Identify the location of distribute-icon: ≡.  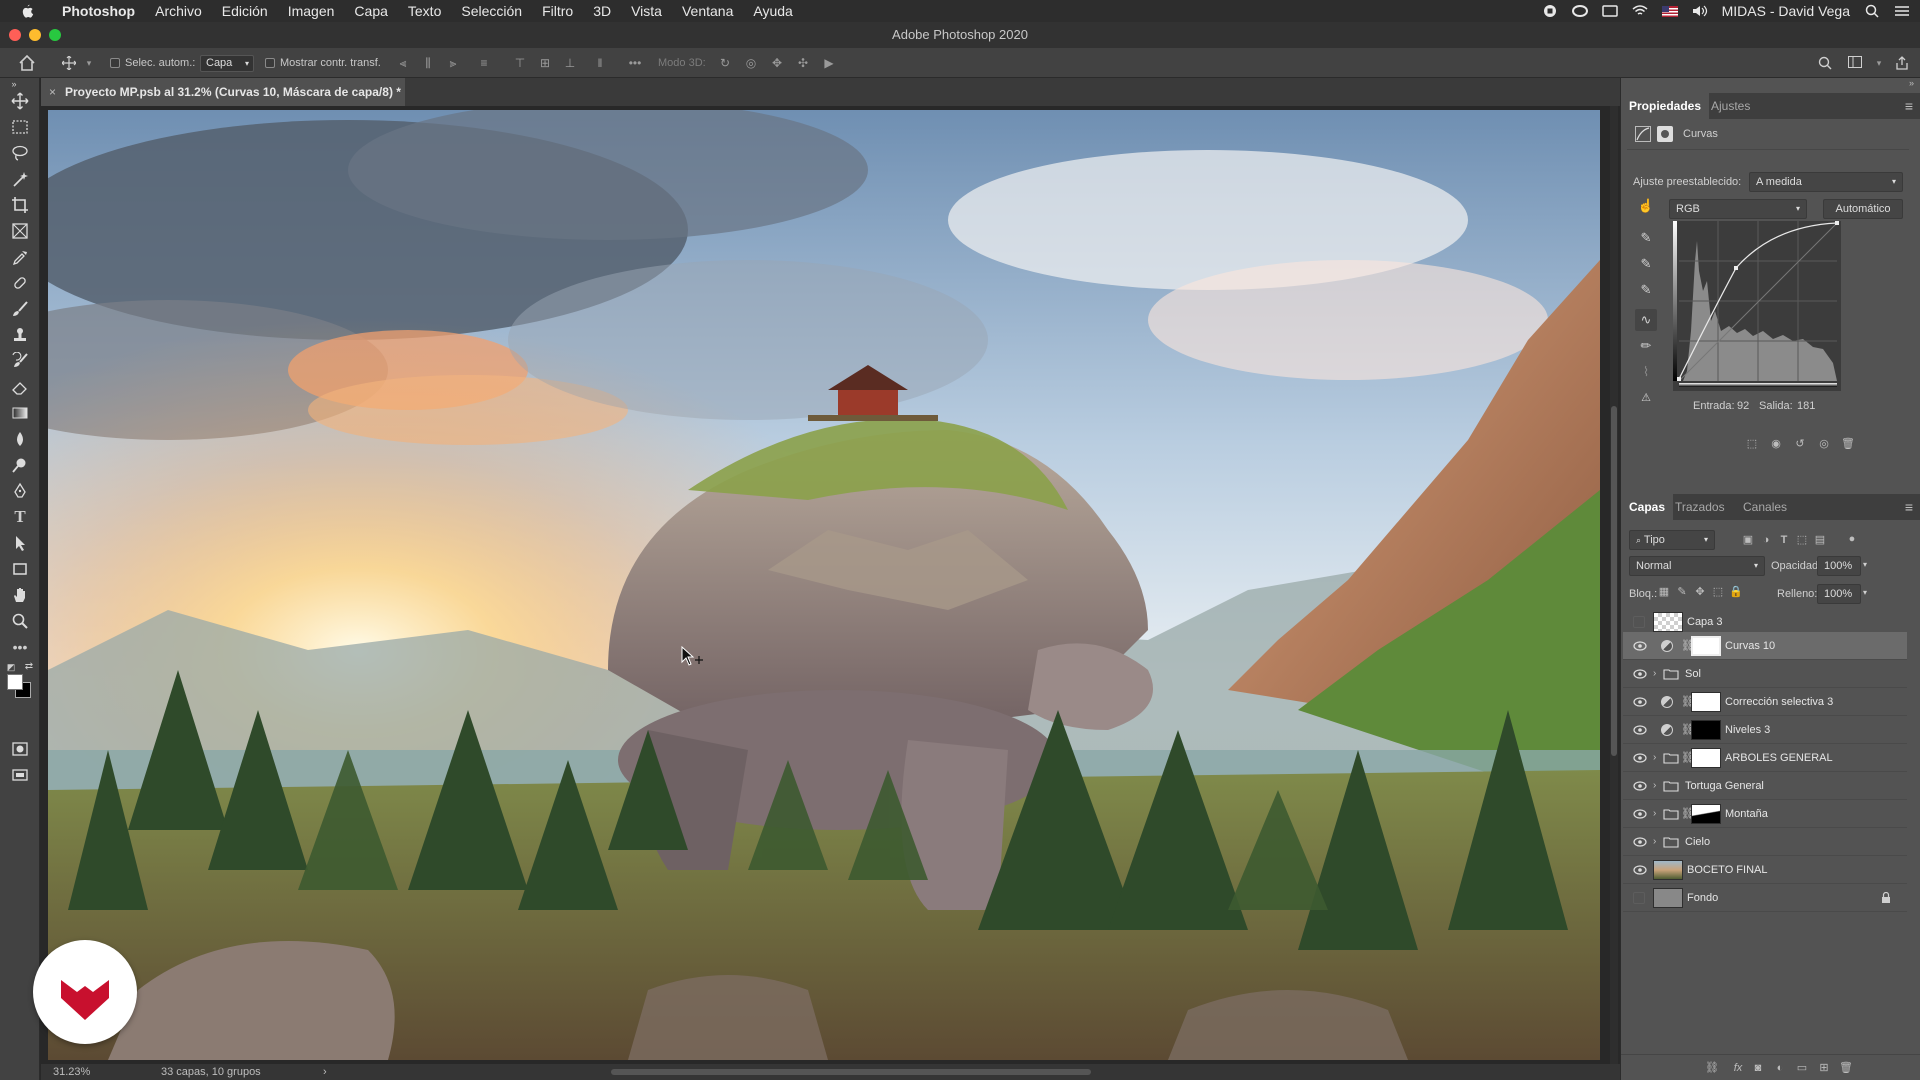
(484, 63).